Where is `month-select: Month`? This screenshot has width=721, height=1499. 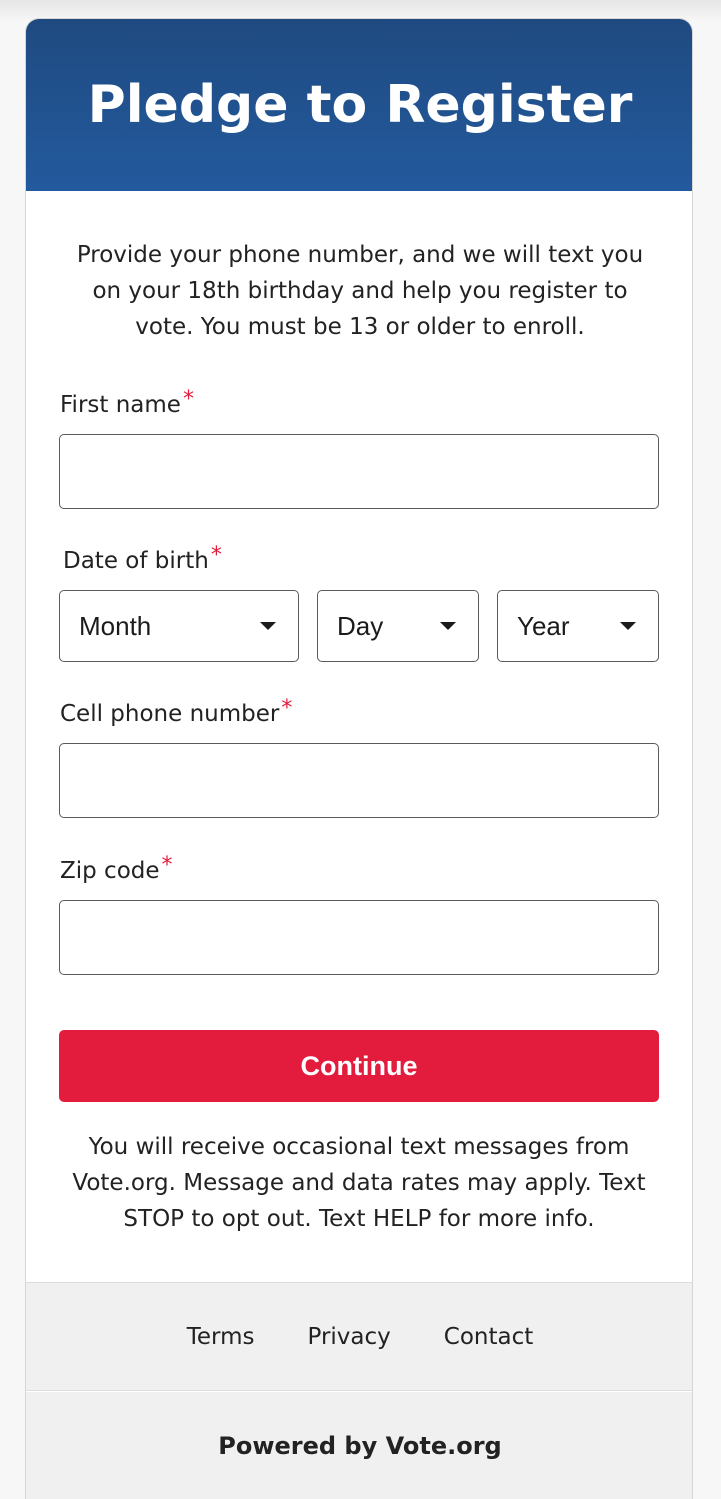
month-select: Month is located at coordinates (179, 626).